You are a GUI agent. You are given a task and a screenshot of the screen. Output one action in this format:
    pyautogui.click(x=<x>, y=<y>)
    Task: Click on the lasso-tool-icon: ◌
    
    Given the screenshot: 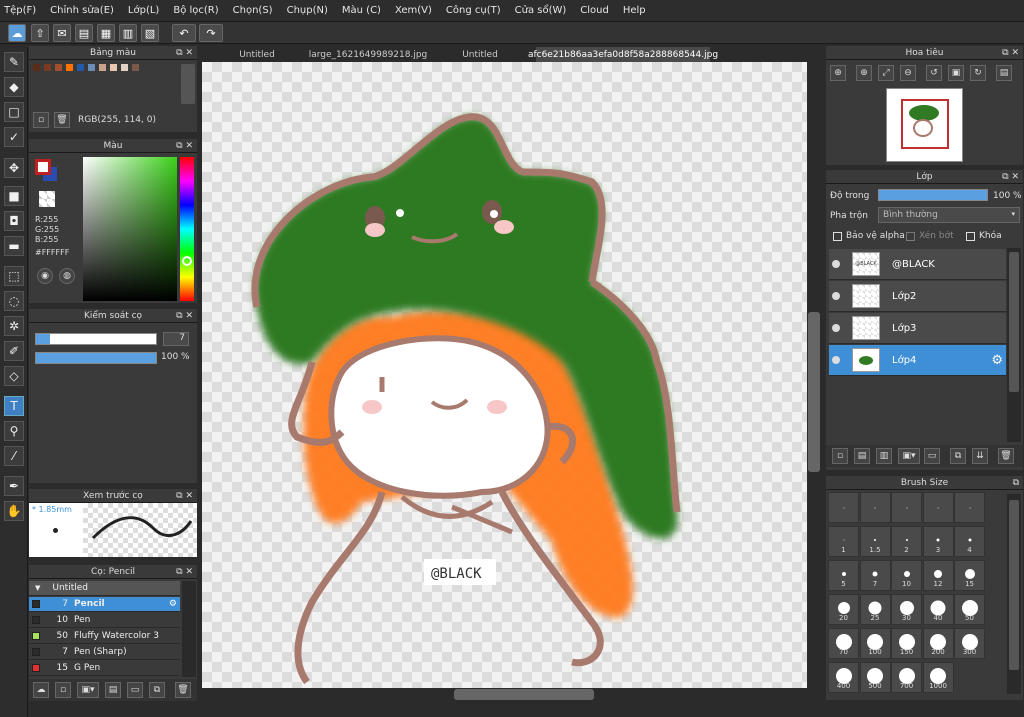 What is the action you would take?
    pyautogui.click(x=14, y=301)
    